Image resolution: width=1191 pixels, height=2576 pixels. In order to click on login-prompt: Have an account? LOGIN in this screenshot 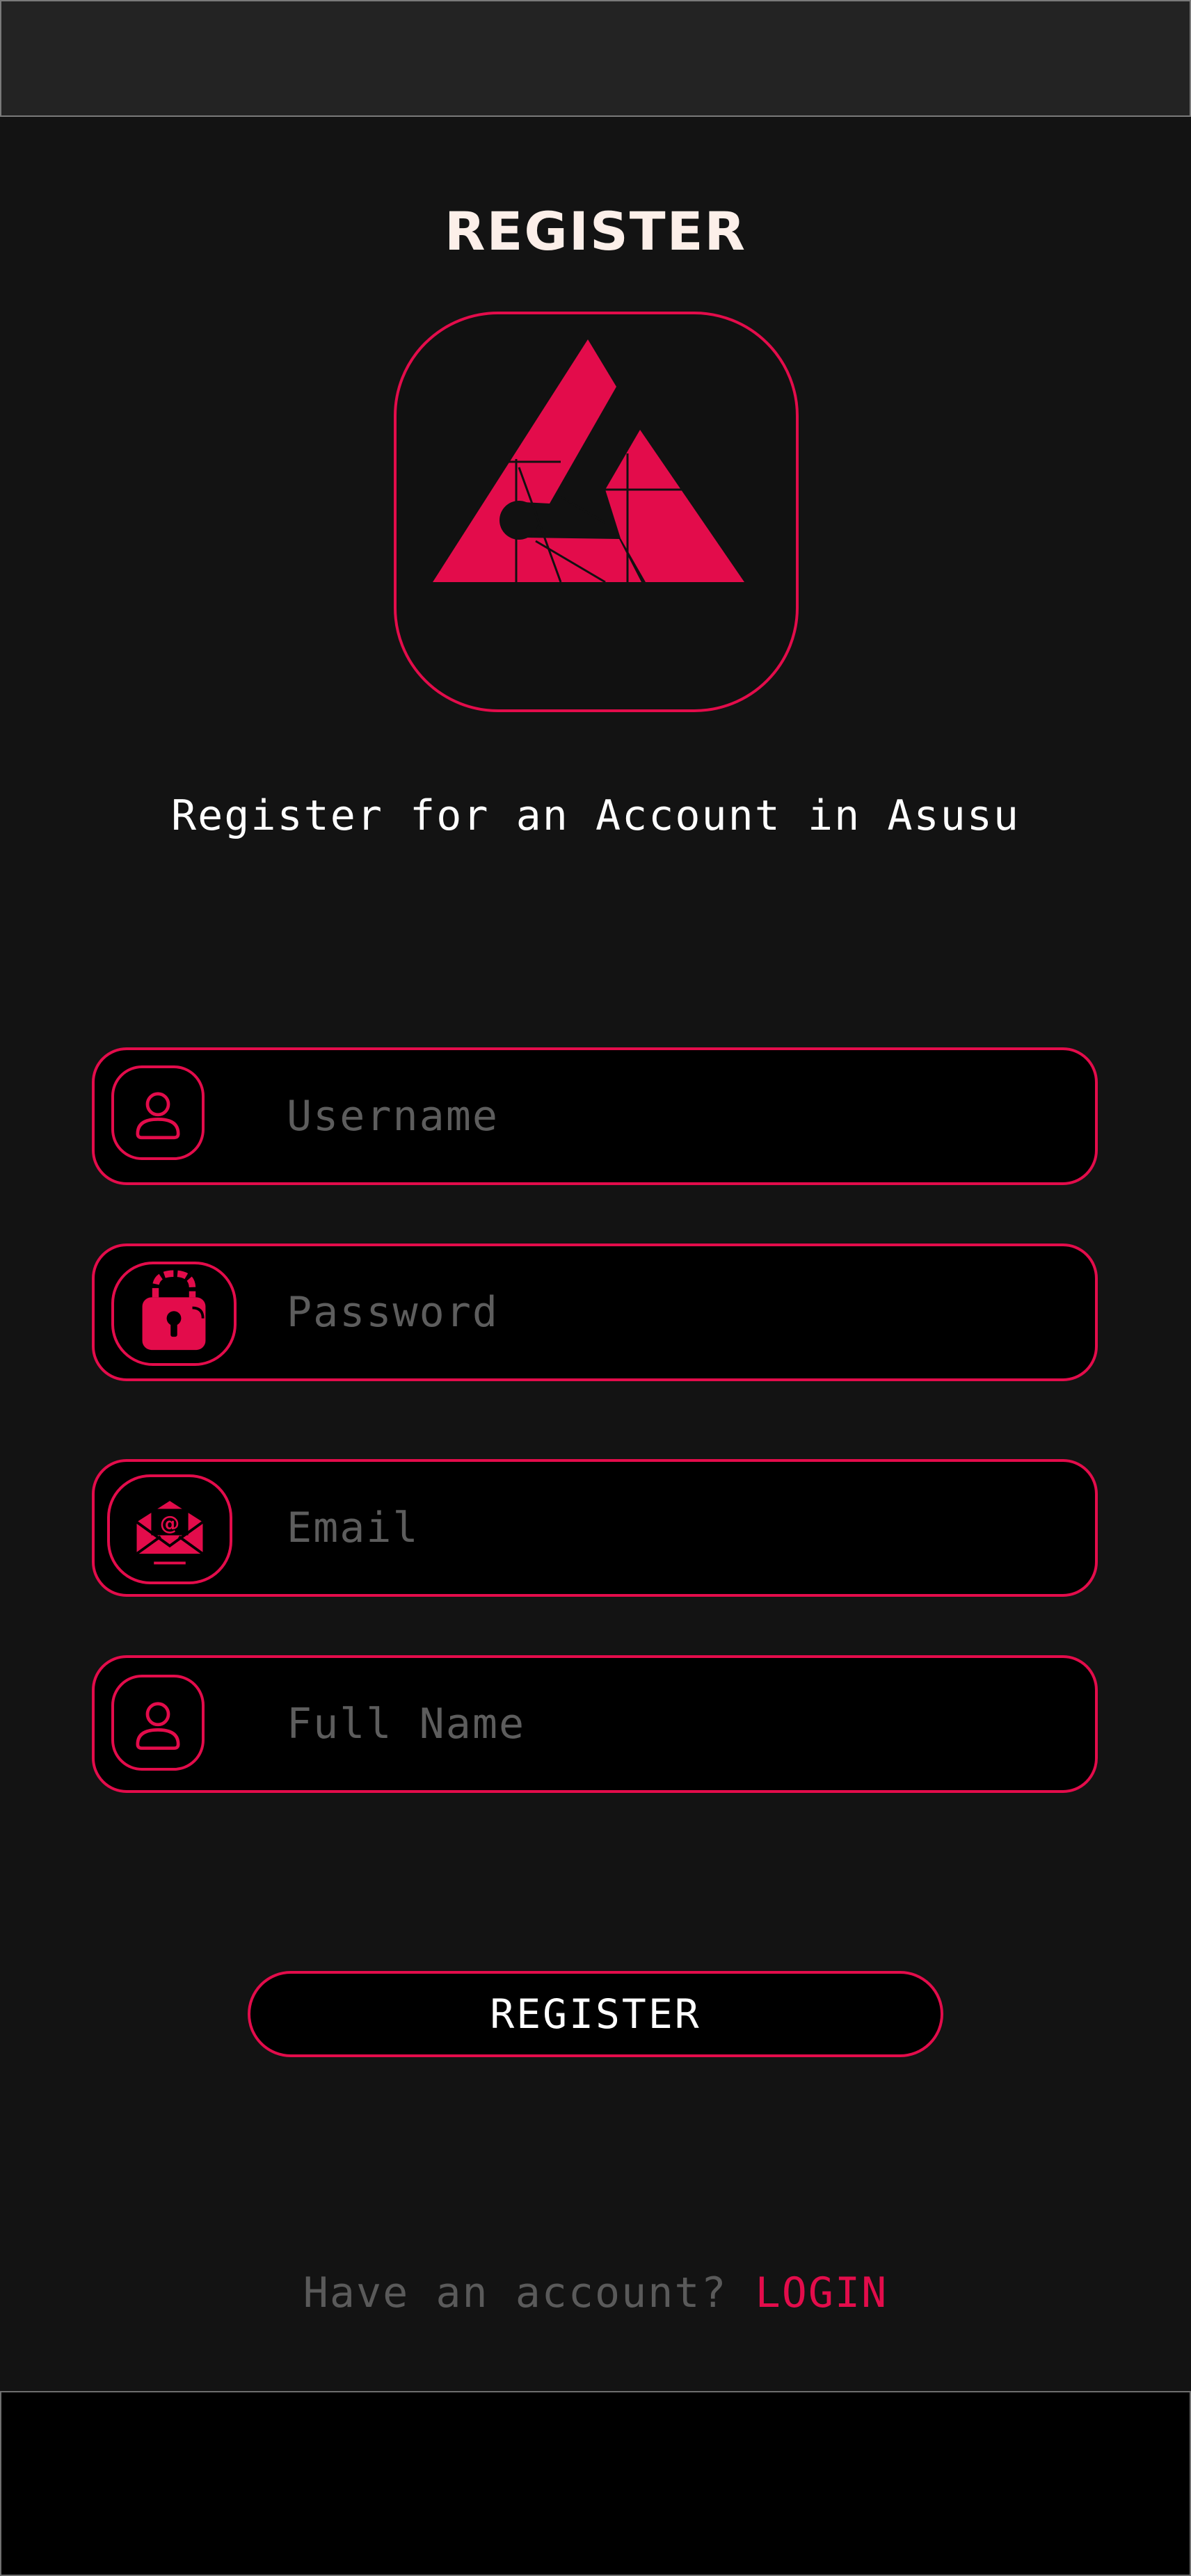, I will do `click(595, 2293)`.